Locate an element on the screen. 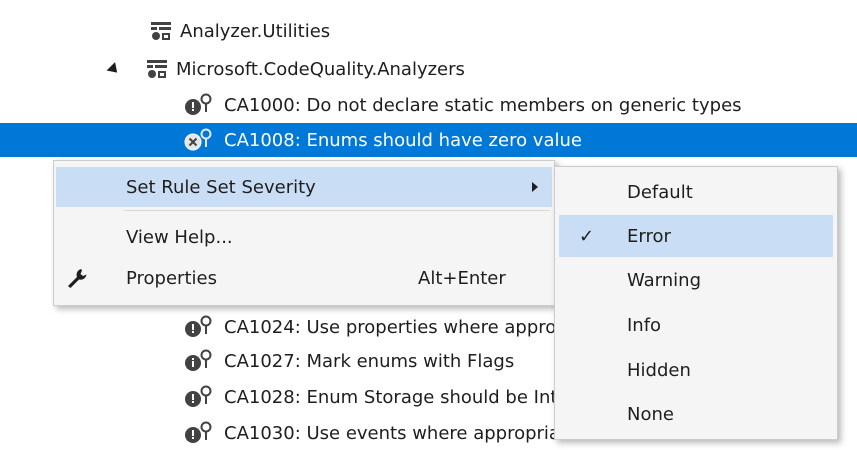 The width and height of the screenshot is (857, 450). menu-item-set-rule-set-severity: Set Rule Set Severity is located at coordinates (304, 187).